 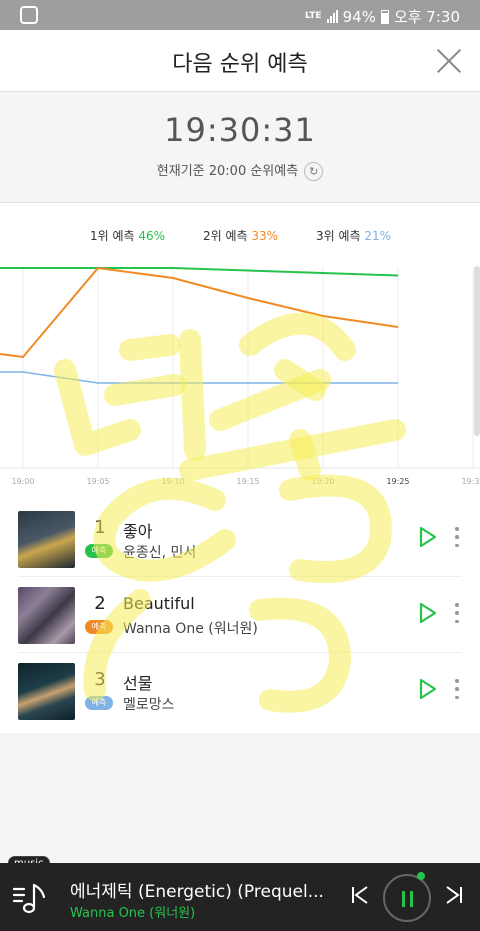 I want to click on list-item: 3 선물 예측 멜로망스, so click(x=240, y=691).